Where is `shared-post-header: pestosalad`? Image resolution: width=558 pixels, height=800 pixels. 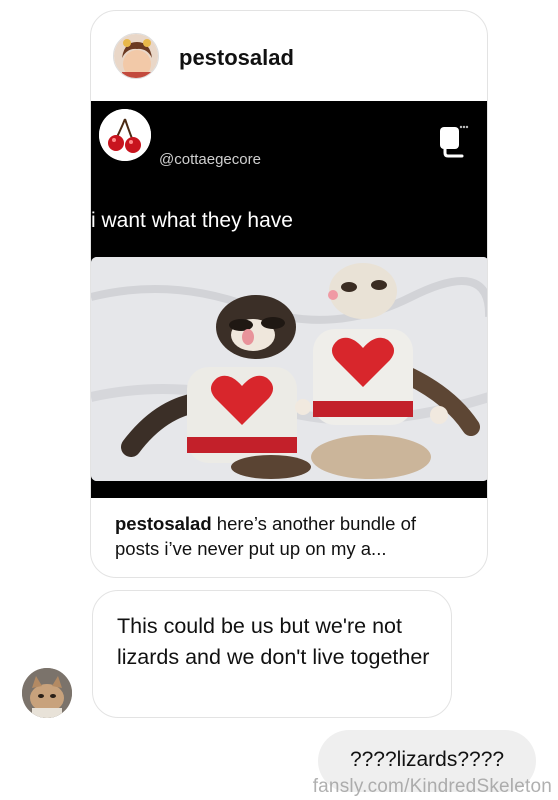 shared-post-header: pestosalad is located at coordinates (289, 56).